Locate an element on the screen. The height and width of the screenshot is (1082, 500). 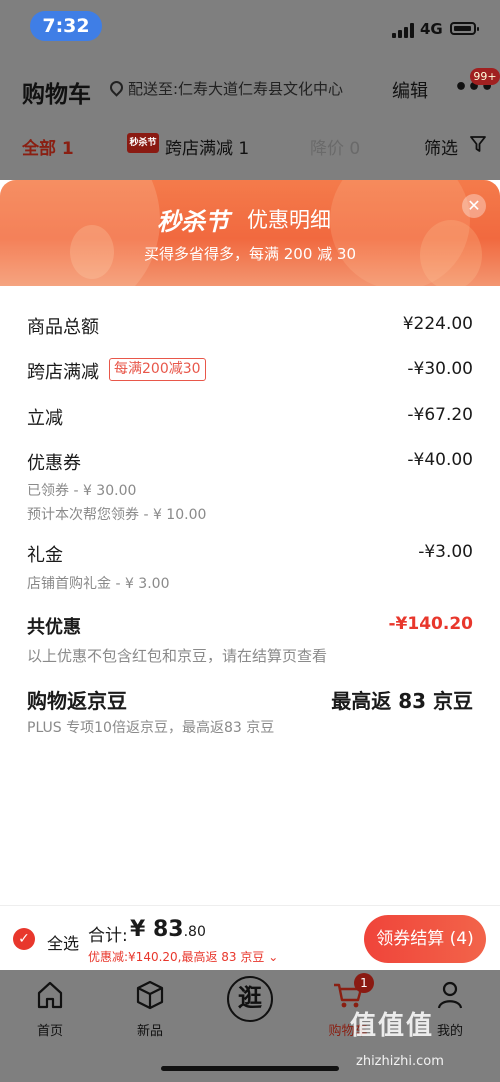
home-icon is located at coordinates (50, 995).